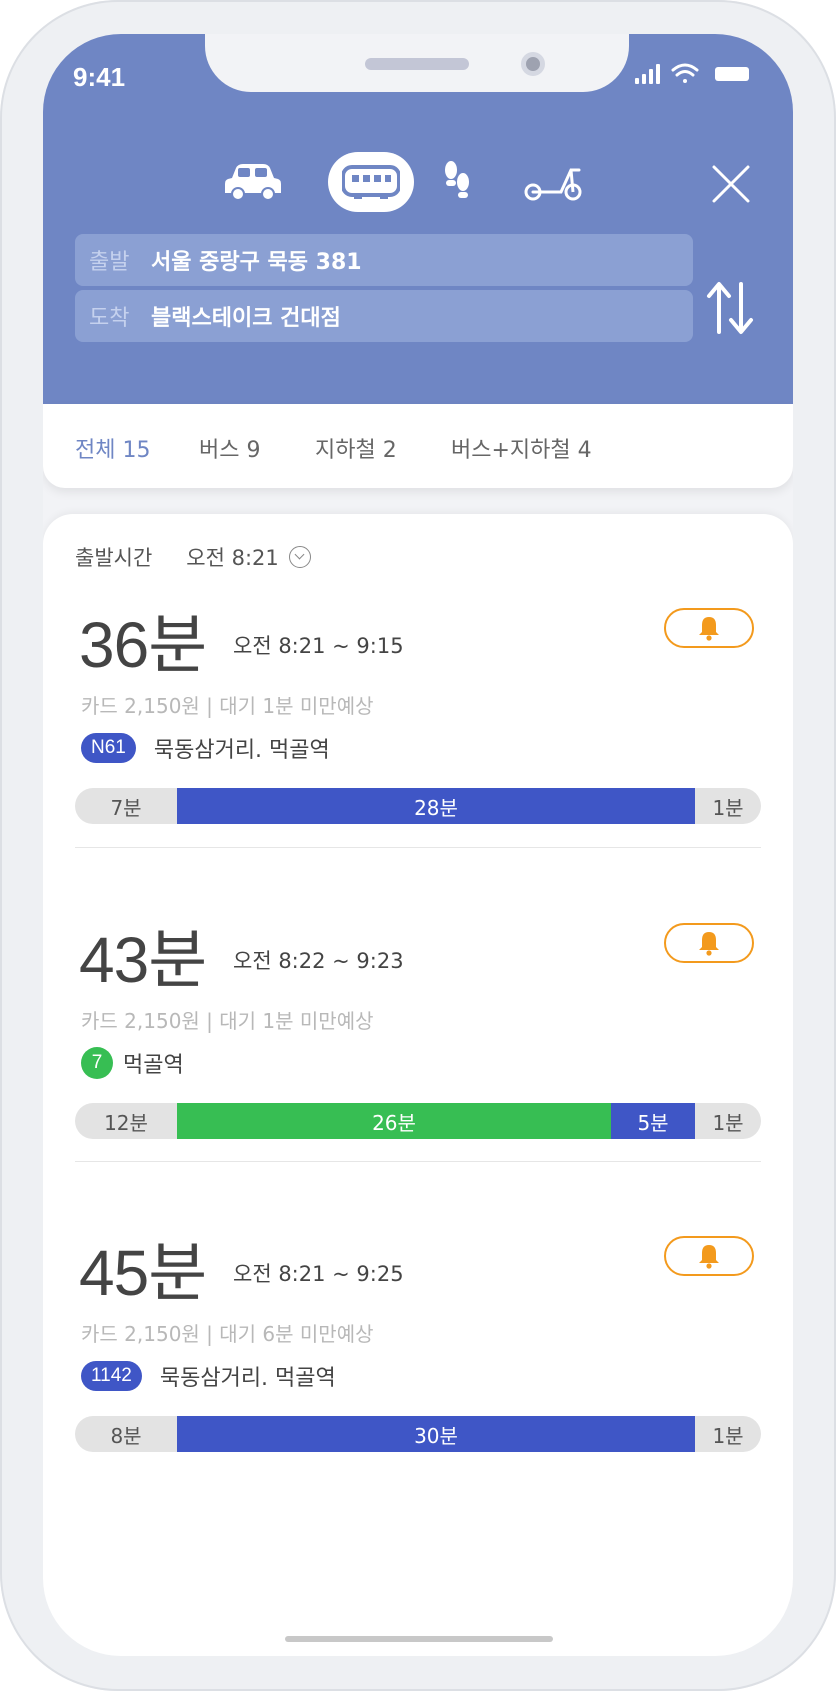 Image resolution: width=836 pixels, height=1691 pixels. I want to click on departure-time-selector: 출발시간 오전 8:21, so click(193, 557).